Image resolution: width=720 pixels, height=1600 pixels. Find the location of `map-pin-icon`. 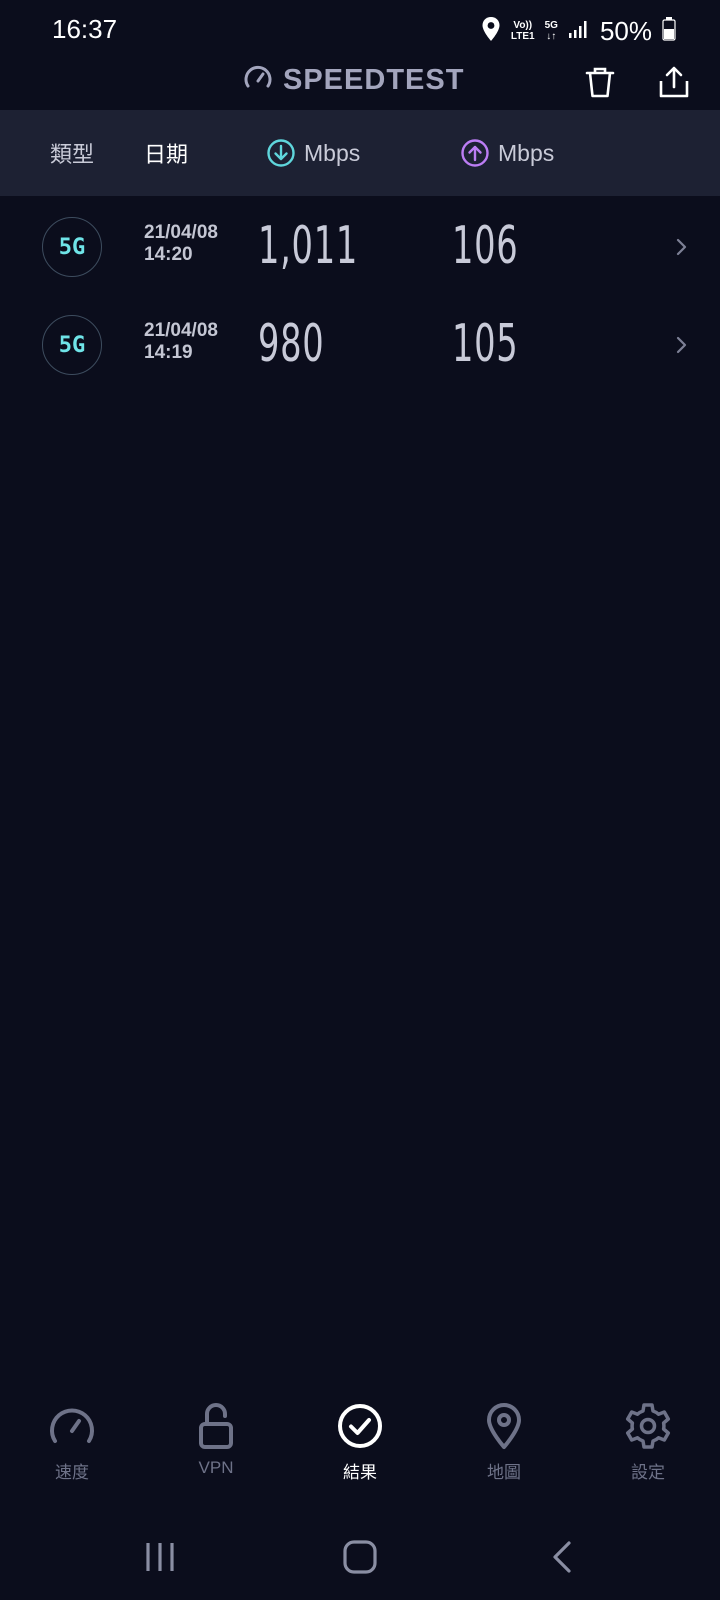

map-pin-icon is located at coordinates (504, 1426).